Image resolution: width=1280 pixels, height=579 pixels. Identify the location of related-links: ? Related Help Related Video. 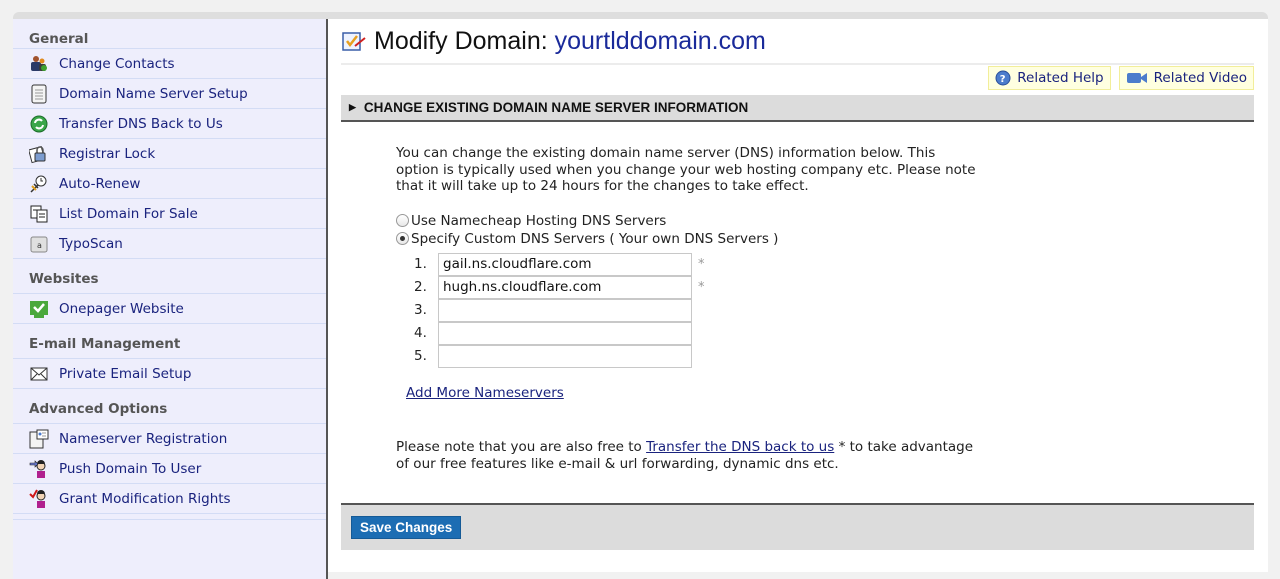
(1121, 78).